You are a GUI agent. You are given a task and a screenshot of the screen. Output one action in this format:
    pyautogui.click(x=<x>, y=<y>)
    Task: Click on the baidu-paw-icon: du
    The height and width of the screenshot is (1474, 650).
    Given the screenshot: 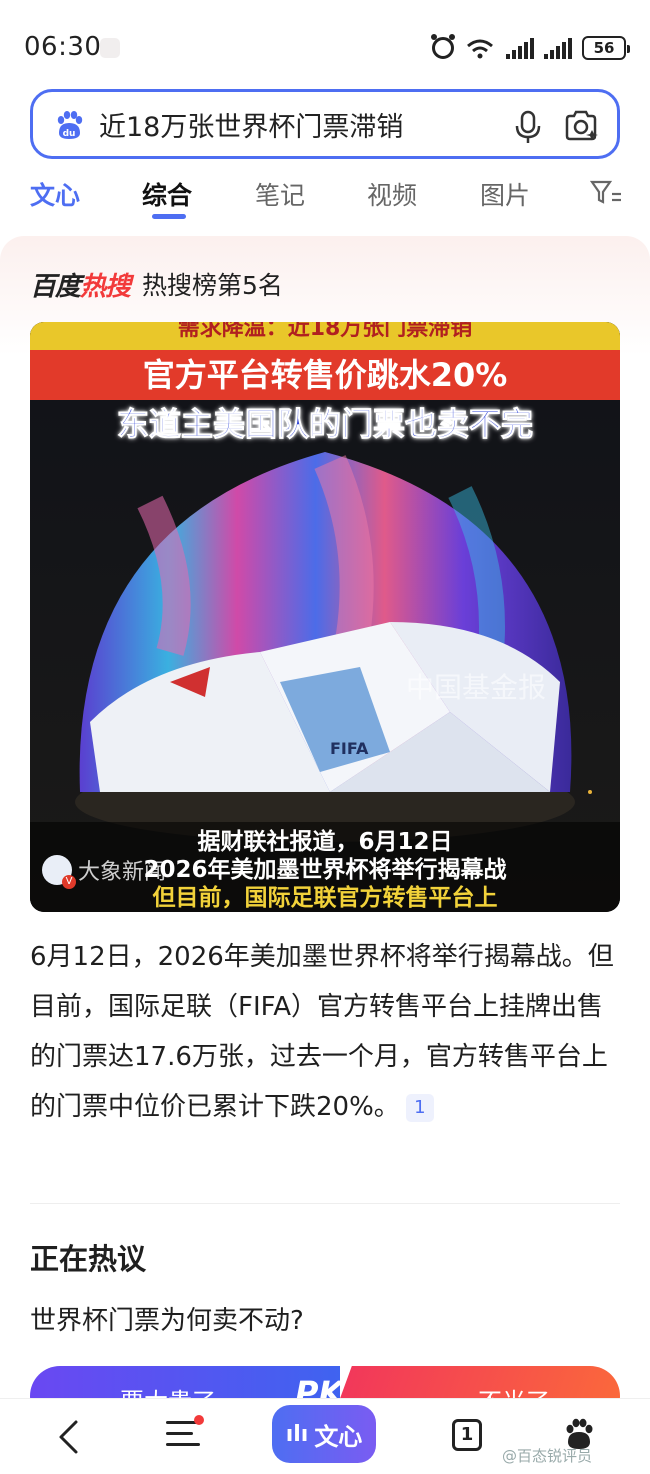 What is the action you would take?
    pyautogui.click(x=70, y=125)
    